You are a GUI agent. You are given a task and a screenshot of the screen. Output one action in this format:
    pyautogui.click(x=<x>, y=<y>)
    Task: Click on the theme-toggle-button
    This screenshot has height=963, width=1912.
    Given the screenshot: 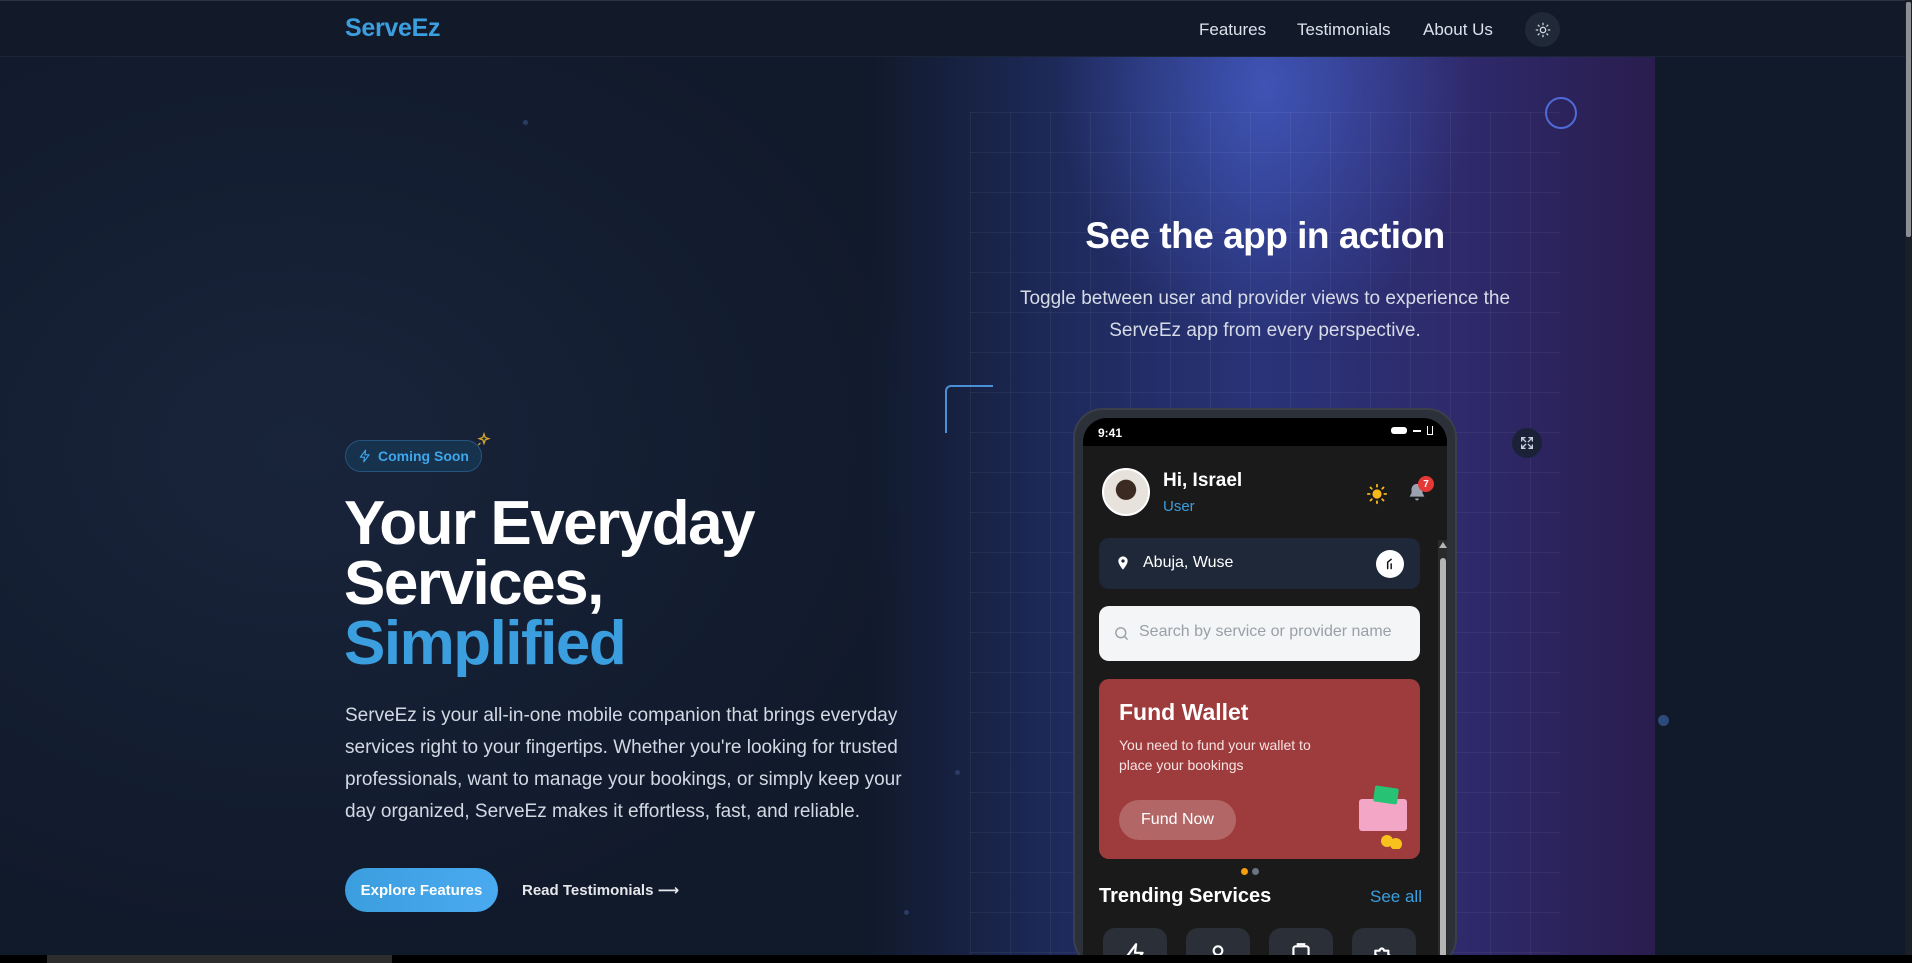 What is the action you would take?
    pyautogui.click(x=1542, y=29)
    